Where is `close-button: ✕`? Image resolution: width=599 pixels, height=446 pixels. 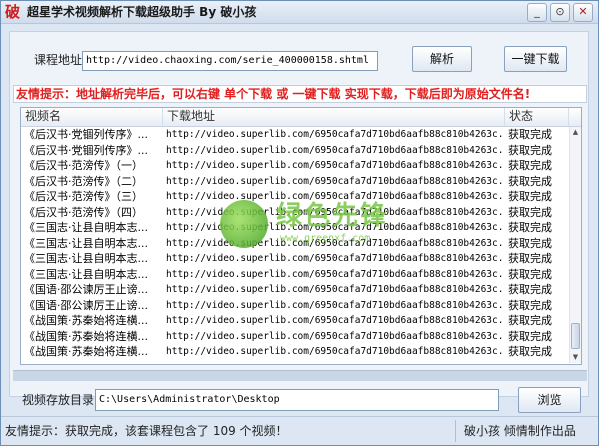 close-button: ✕ is located at coordinates (583, 12).